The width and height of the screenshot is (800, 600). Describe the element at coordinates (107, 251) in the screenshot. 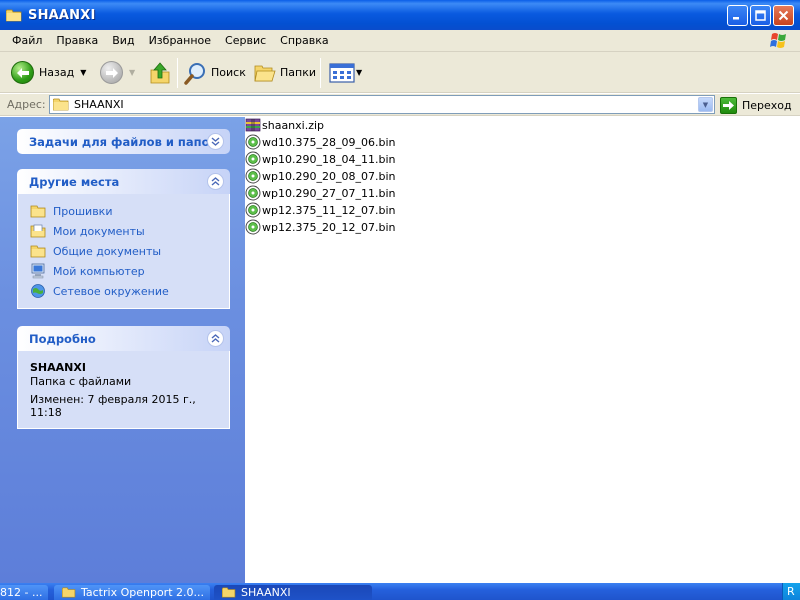

I see `place-link-label: Общие документы` at that location.